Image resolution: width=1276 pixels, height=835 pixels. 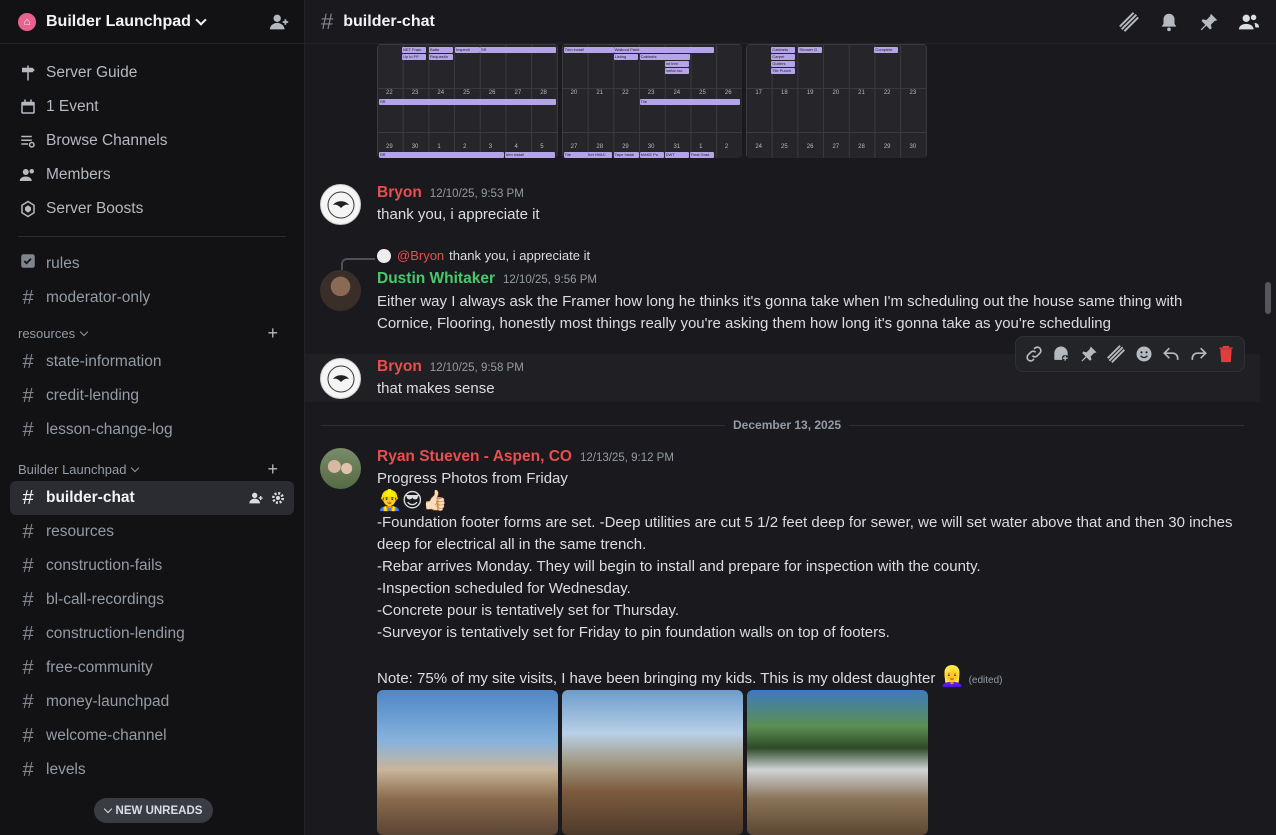 What do you see at coordinates (952, 677) in the screenshot?
I see `daughter-emoji: 👱‍♀️` at bounding box center [952, 677].